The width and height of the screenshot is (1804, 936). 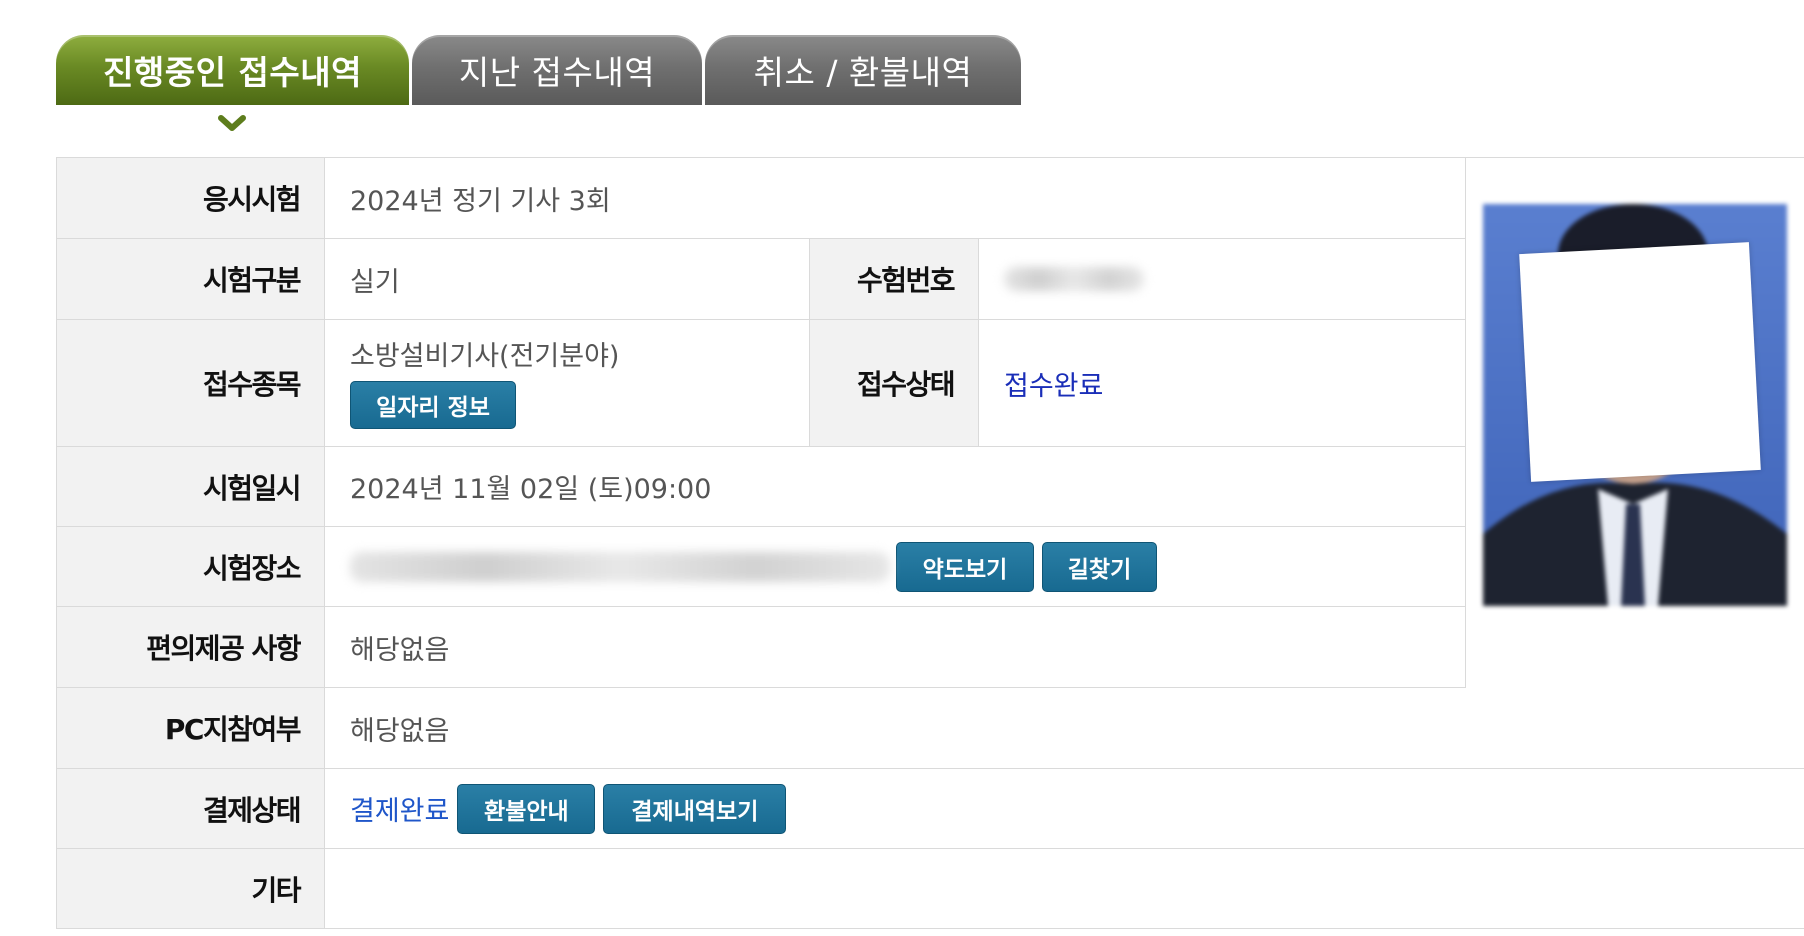 I want to click on table-row: 기타, so click(x=930, y=889).